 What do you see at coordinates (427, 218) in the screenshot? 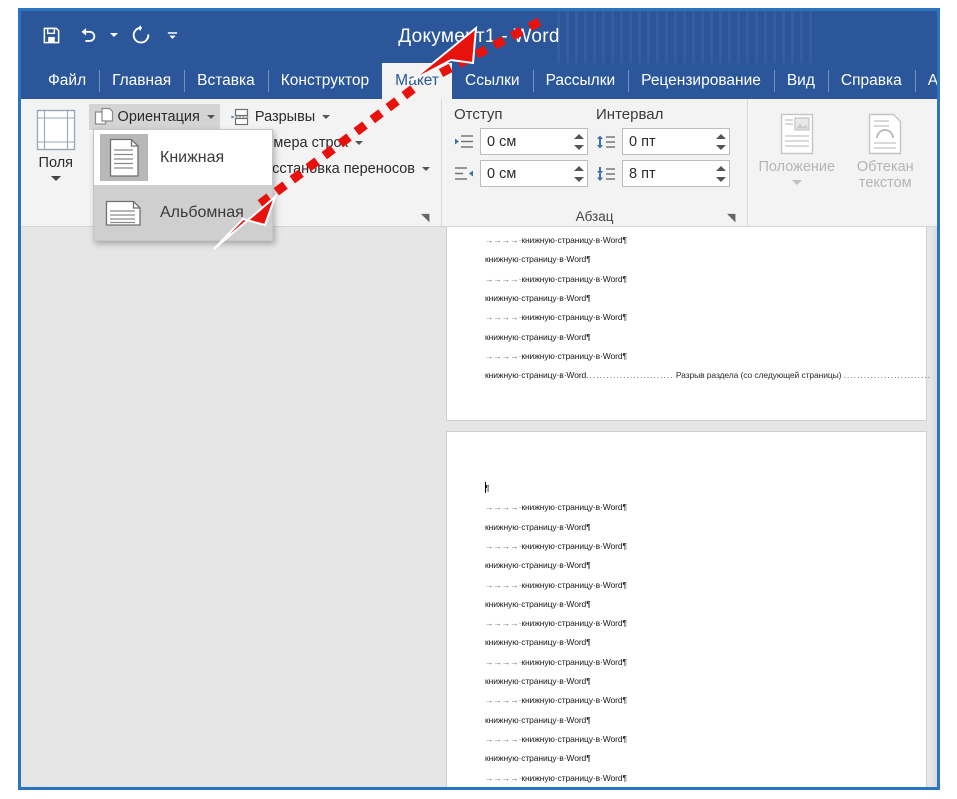
I see `page-setup-dialog-launcher: ◥` at bounding box center [427, 218].